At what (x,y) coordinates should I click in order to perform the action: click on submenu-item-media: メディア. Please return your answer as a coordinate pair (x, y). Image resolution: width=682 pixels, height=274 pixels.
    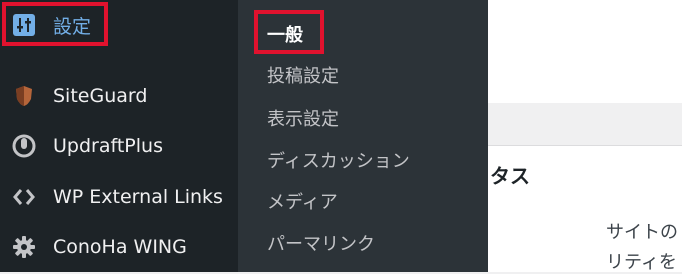
    Looking at the image, I should click on (302, 201).